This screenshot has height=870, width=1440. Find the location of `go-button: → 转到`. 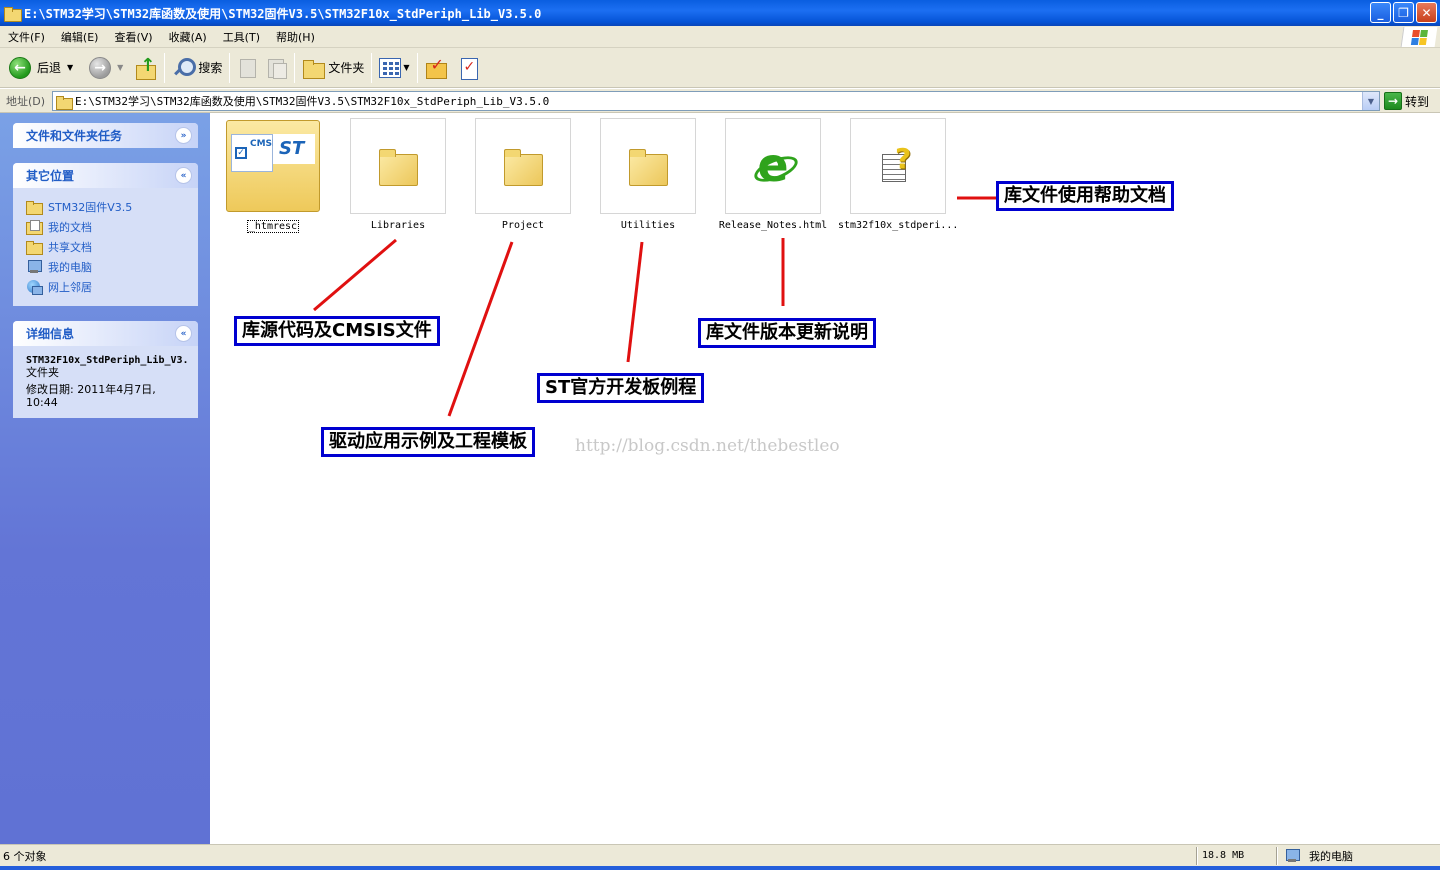

go-button: → 转到 is located at coordinates (1406, 101).